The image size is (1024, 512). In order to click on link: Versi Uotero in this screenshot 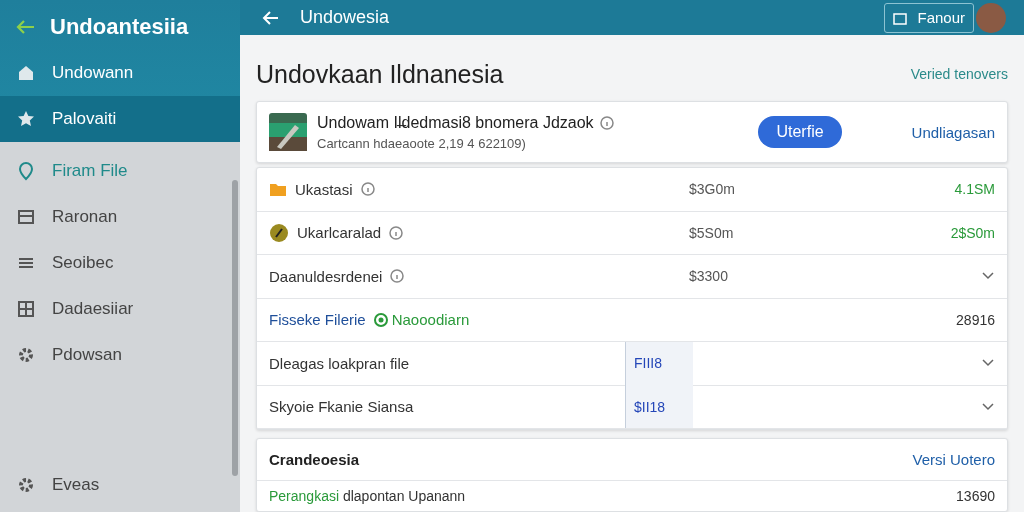, I will do `click(953, 459)`.